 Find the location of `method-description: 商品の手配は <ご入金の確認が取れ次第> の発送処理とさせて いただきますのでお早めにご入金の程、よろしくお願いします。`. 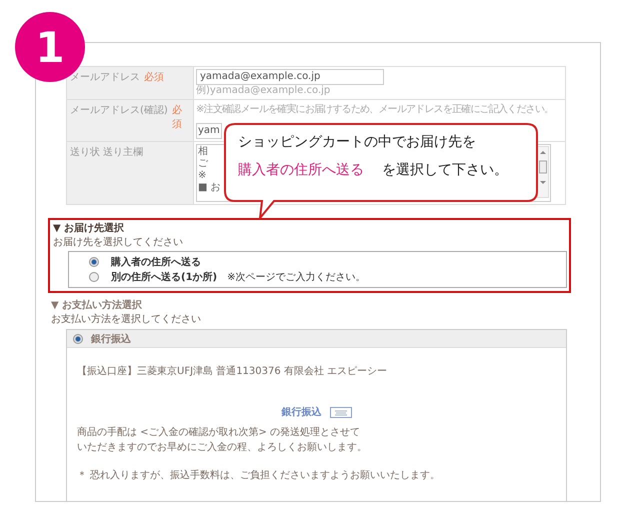

method-description: 商品の手配は <ご入金の確認が取れ次第> の発送処理とさせて いただきますのでお早めにご入金の程、よろしくお願いします。 is located at coordinates (222, 440).